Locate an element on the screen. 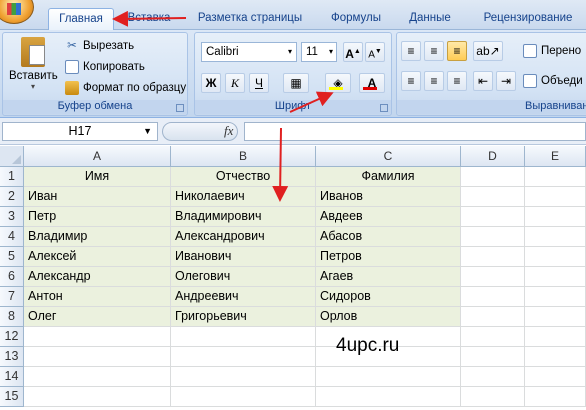 This screenshot has height=410, width=586. name-box: H17 ▼ is located at coordinates (80, 131).